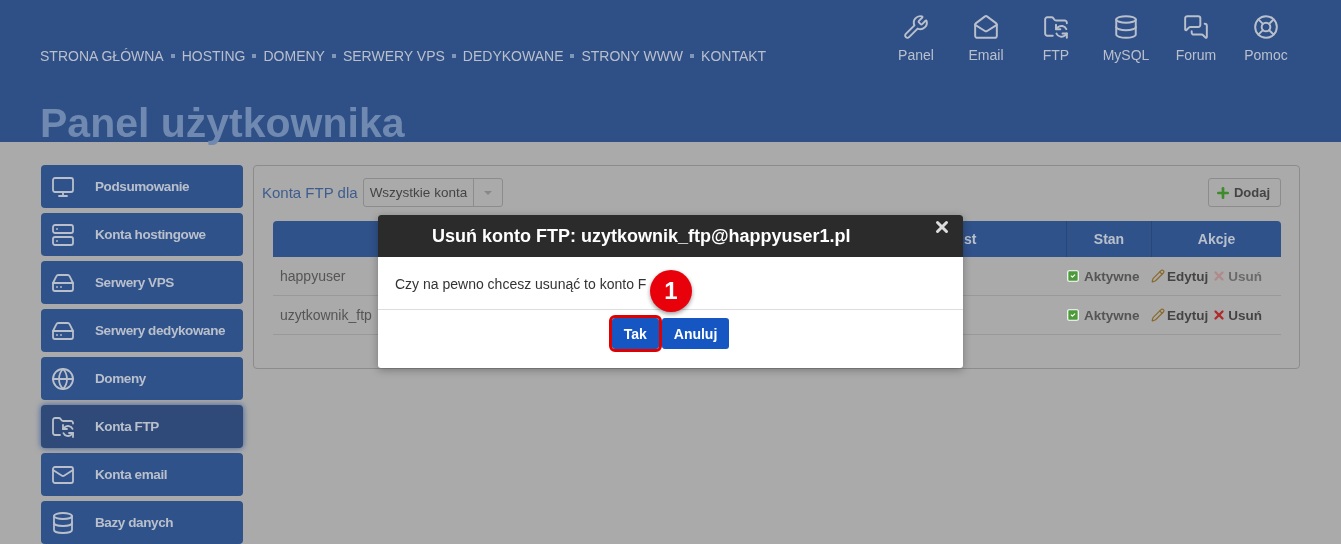 Image resolution: width=1341 pixels, height=544 pixels. Describe the element at coordinates (433, 192) in the screenshot. I see `account-select: Wszystkie konta` at that location.